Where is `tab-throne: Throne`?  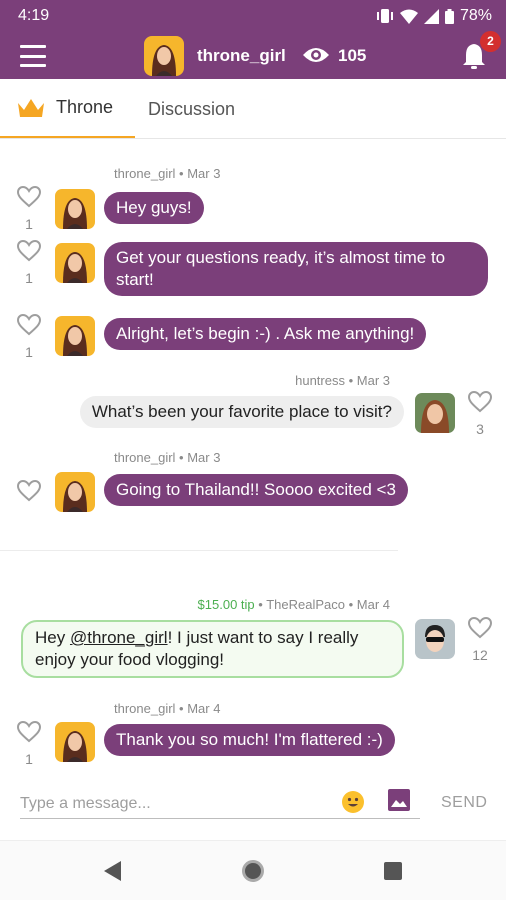
tab-throne: Throne is located at coordinates (67, 109).